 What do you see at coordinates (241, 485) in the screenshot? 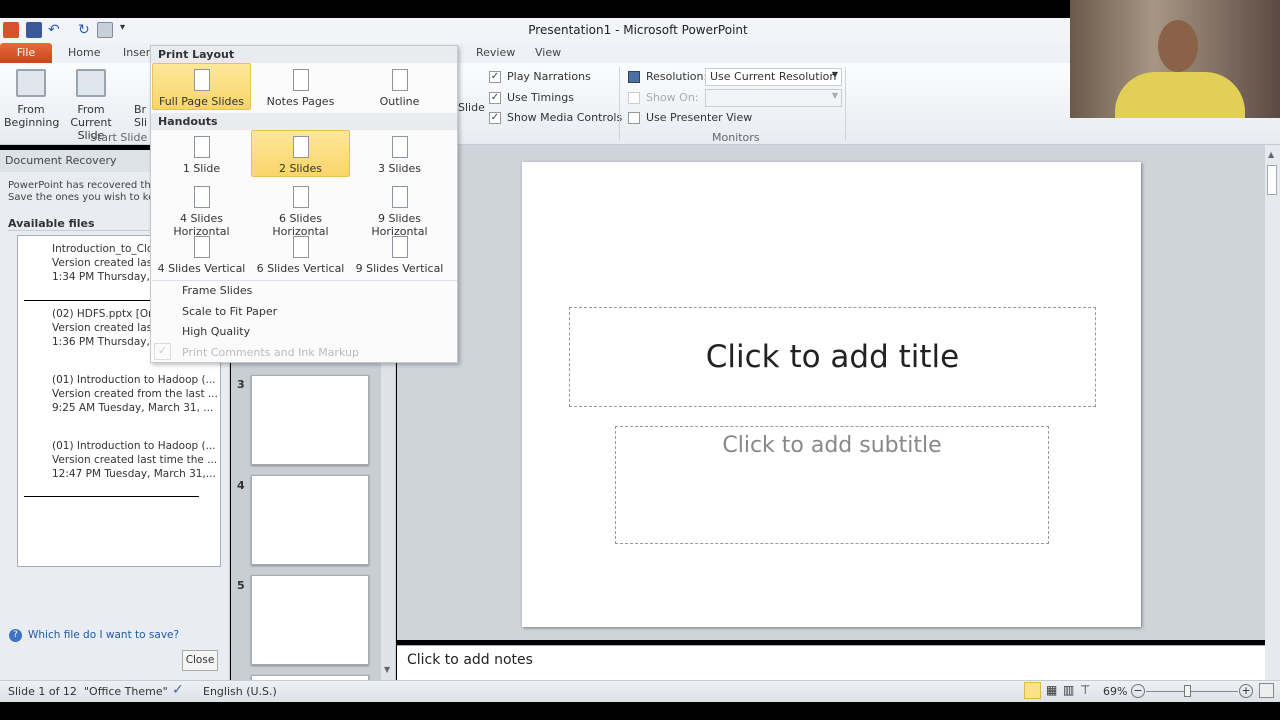
I see `slide-number: 4` at bounding box center [241, 485].